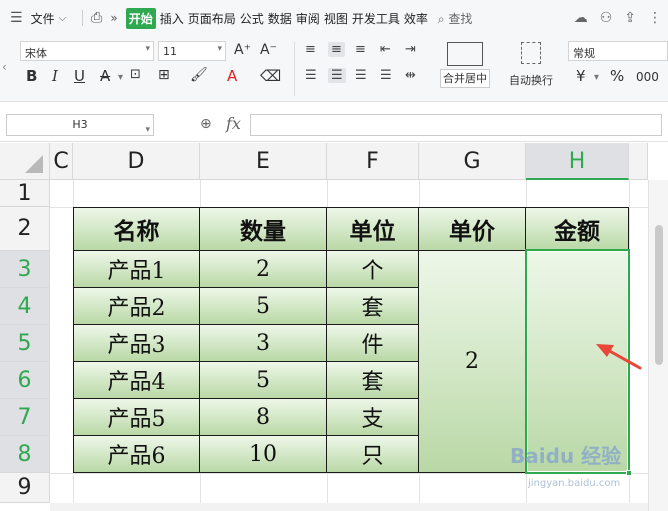 Image resolution: width=668 pixels, height=511 pixels. I want to click on search-label: 查找, so click(460, 18).